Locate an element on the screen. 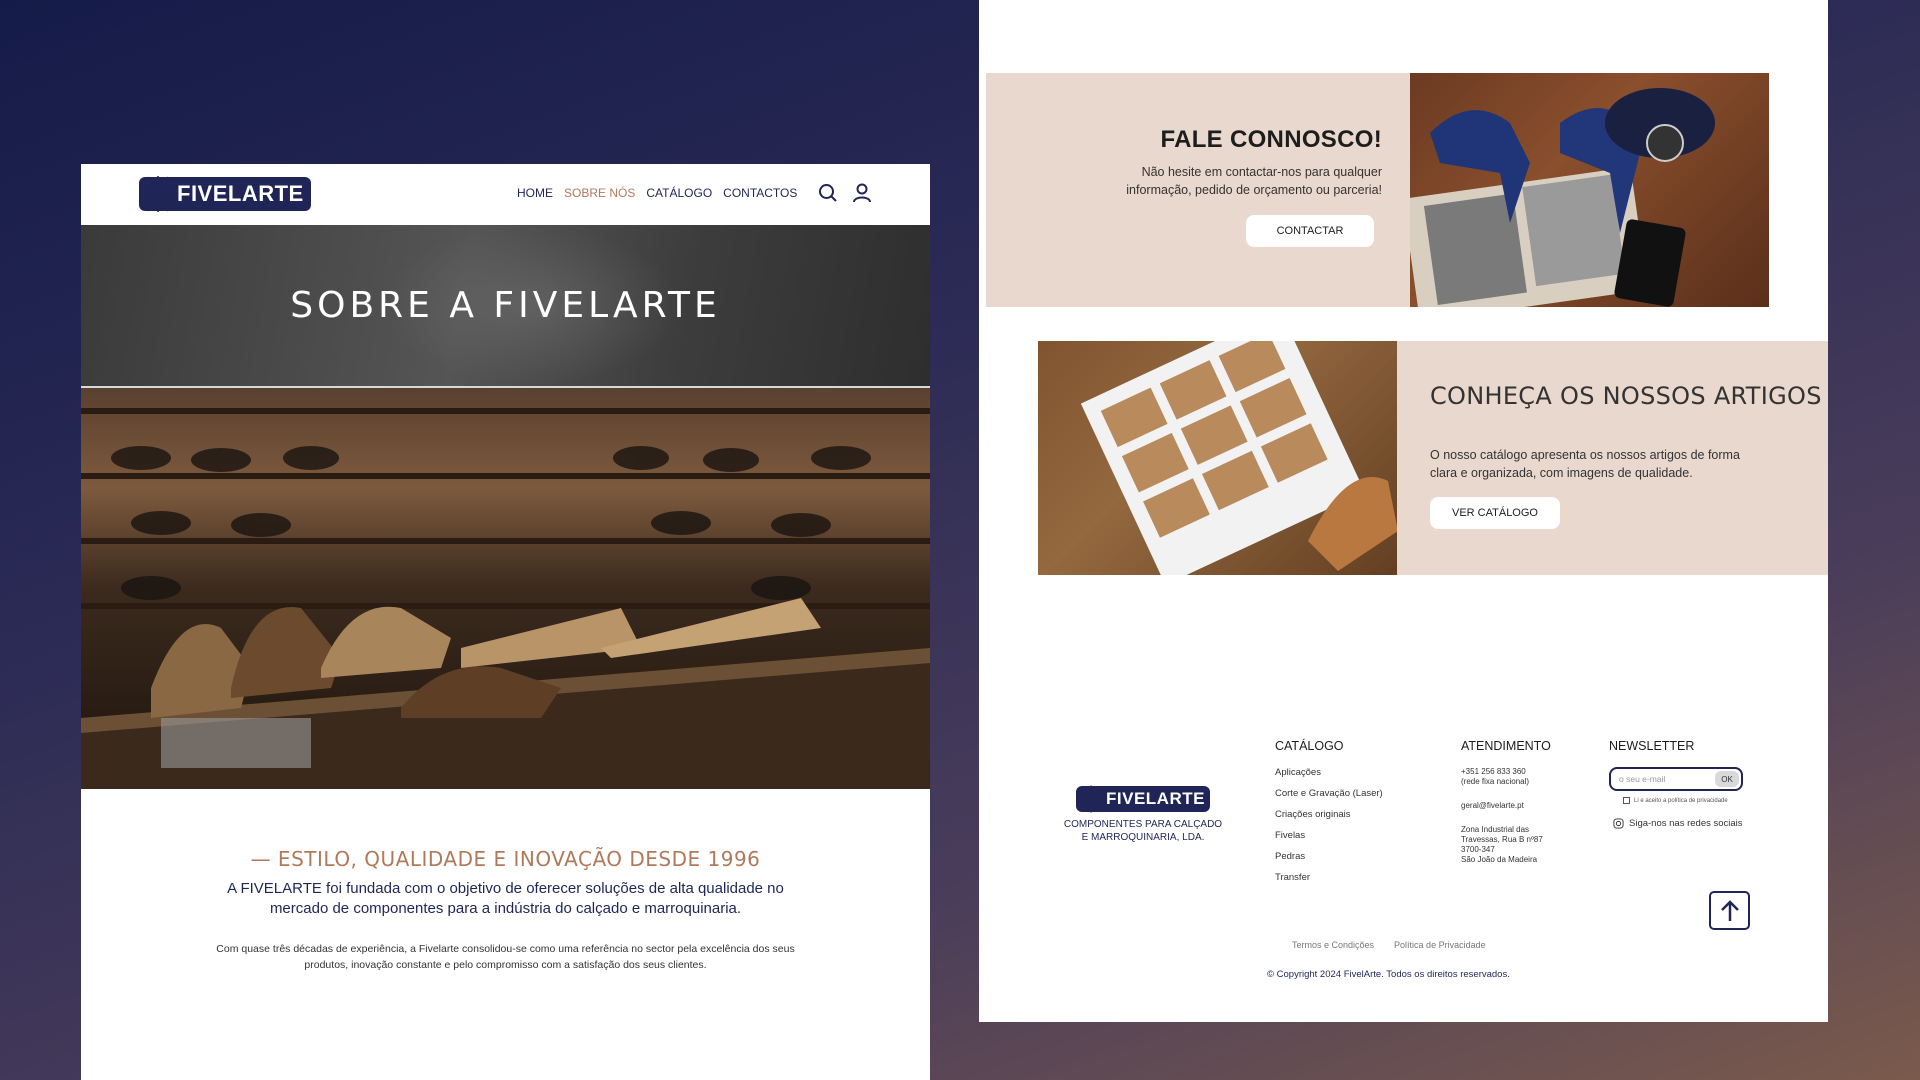  catalog-card-title: CONHEÇA OS NOSSOS ARTIGOS is located at coordinates (1626, 396).